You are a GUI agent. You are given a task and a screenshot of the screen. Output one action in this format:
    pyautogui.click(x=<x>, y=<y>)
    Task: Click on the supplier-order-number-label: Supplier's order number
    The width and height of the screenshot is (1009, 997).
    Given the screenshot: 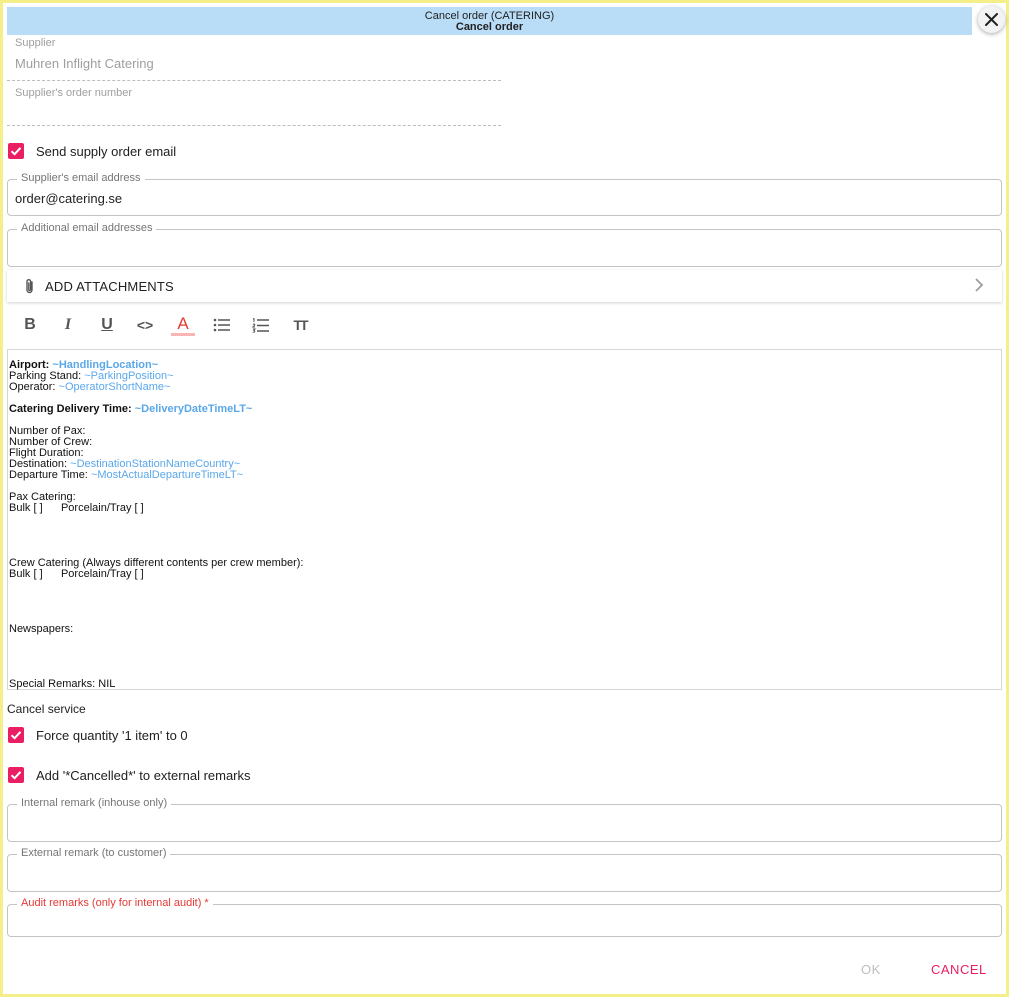 What is the action you would take?
    pyautogui.click(x=74, y=93)
    